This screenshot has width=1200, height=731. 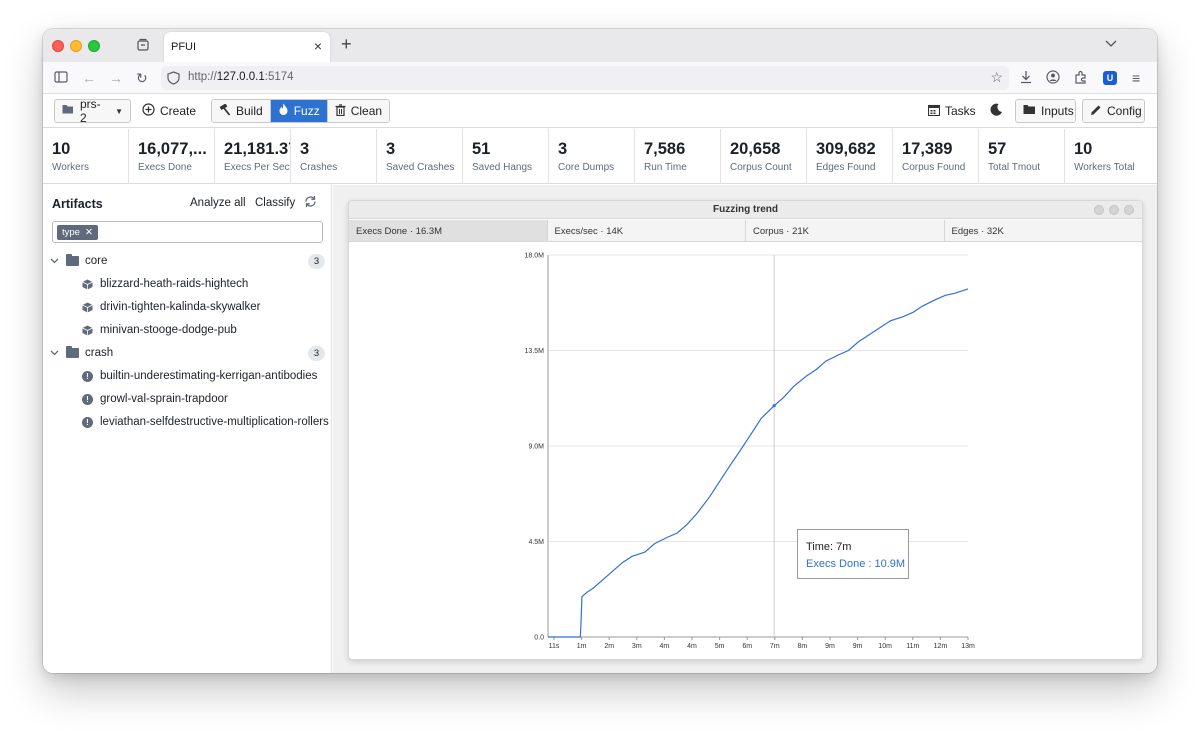 I want to click on filter-tag-input: type ✕, so click(x=187, y=232).